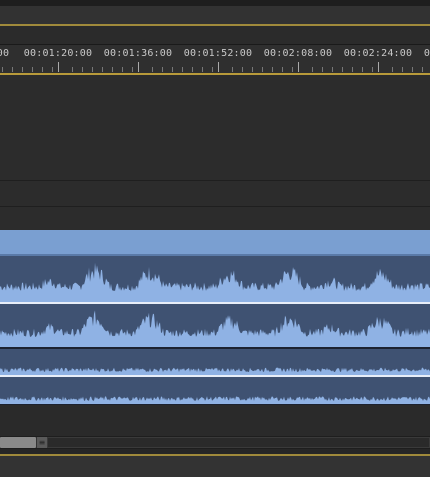 Image resolution: width=430 pixels, height=477 pixels. I want to click on ruler-timecode: 00:01:20:00, so click(58, 53).